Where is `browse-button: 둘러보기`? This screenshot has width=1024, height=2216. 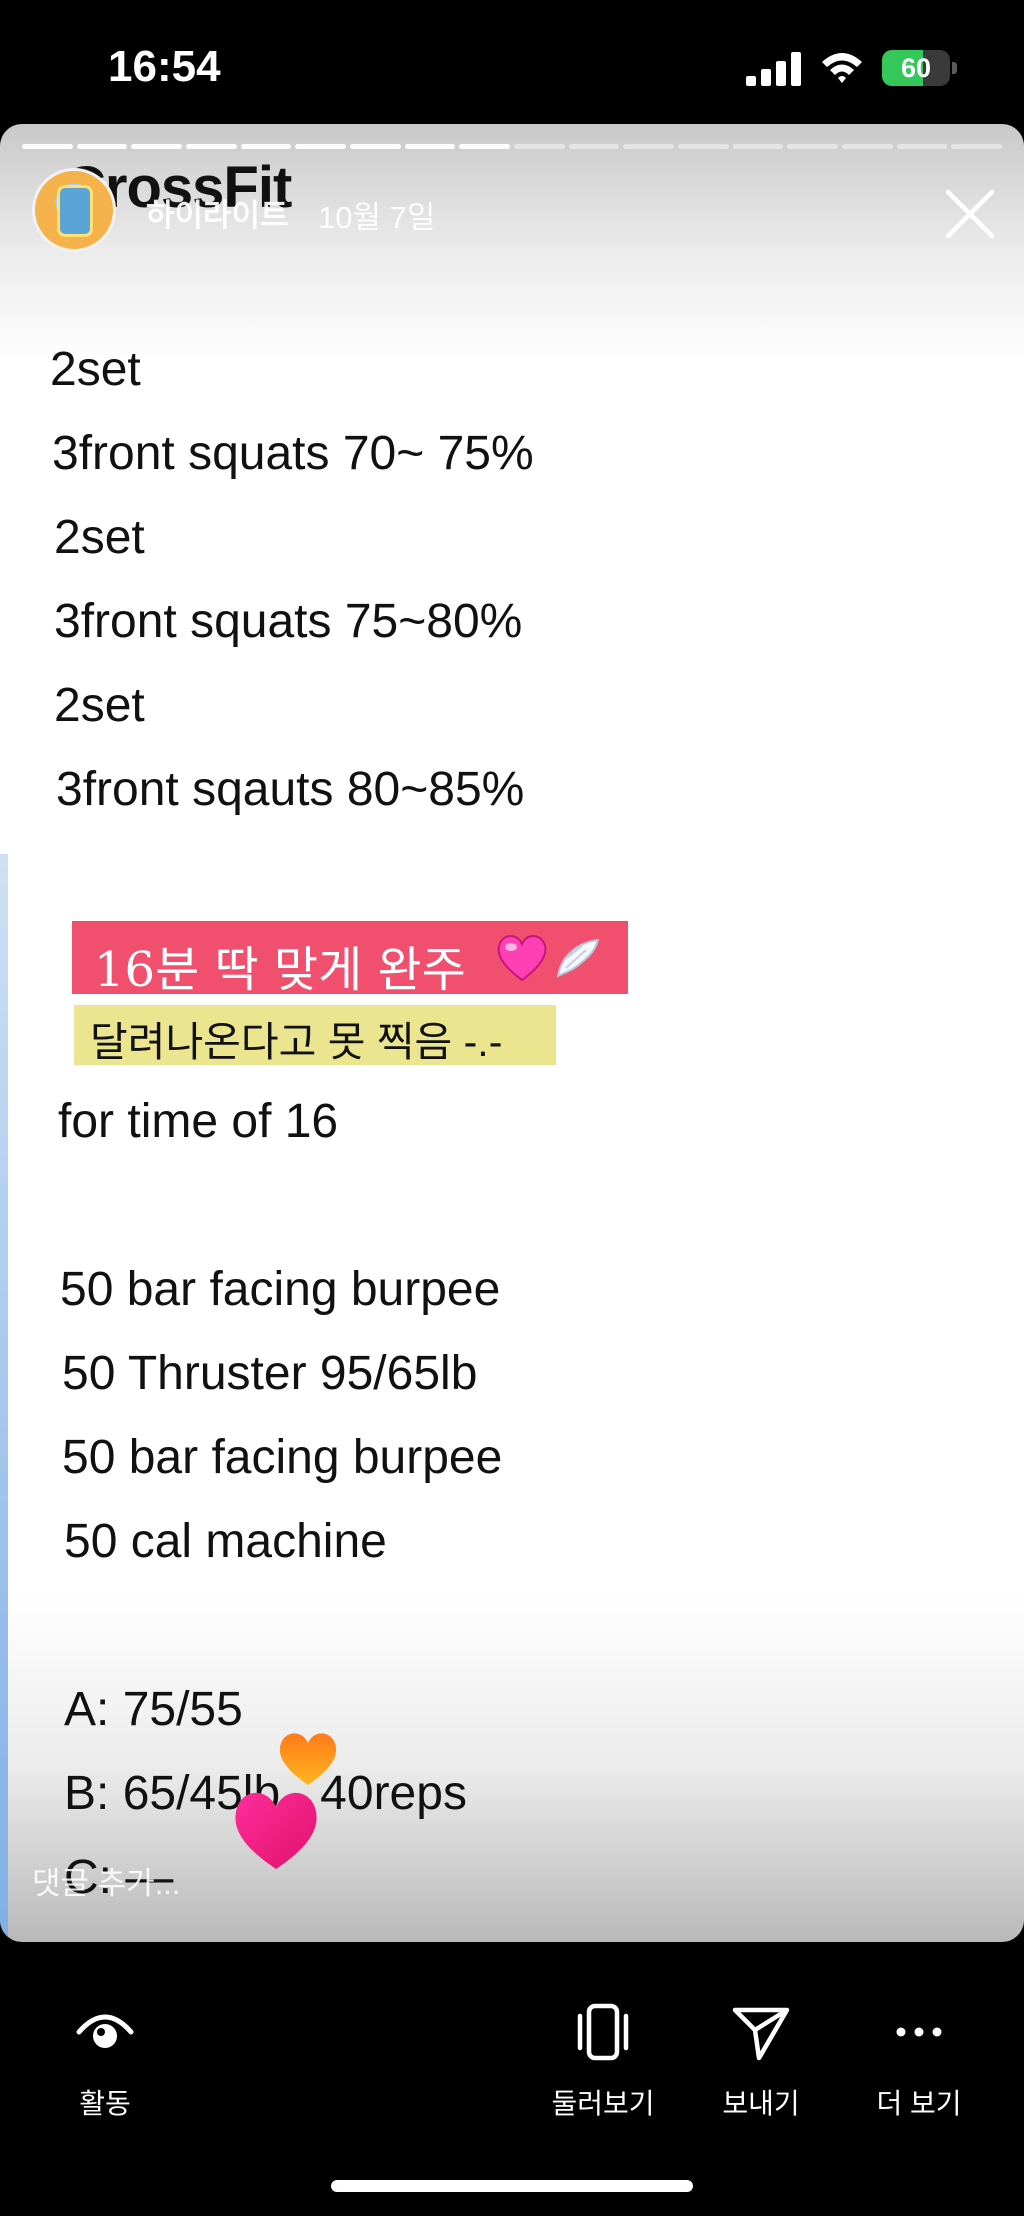
browse-button: 둘러보기 is located at coordinates (603, 2065).